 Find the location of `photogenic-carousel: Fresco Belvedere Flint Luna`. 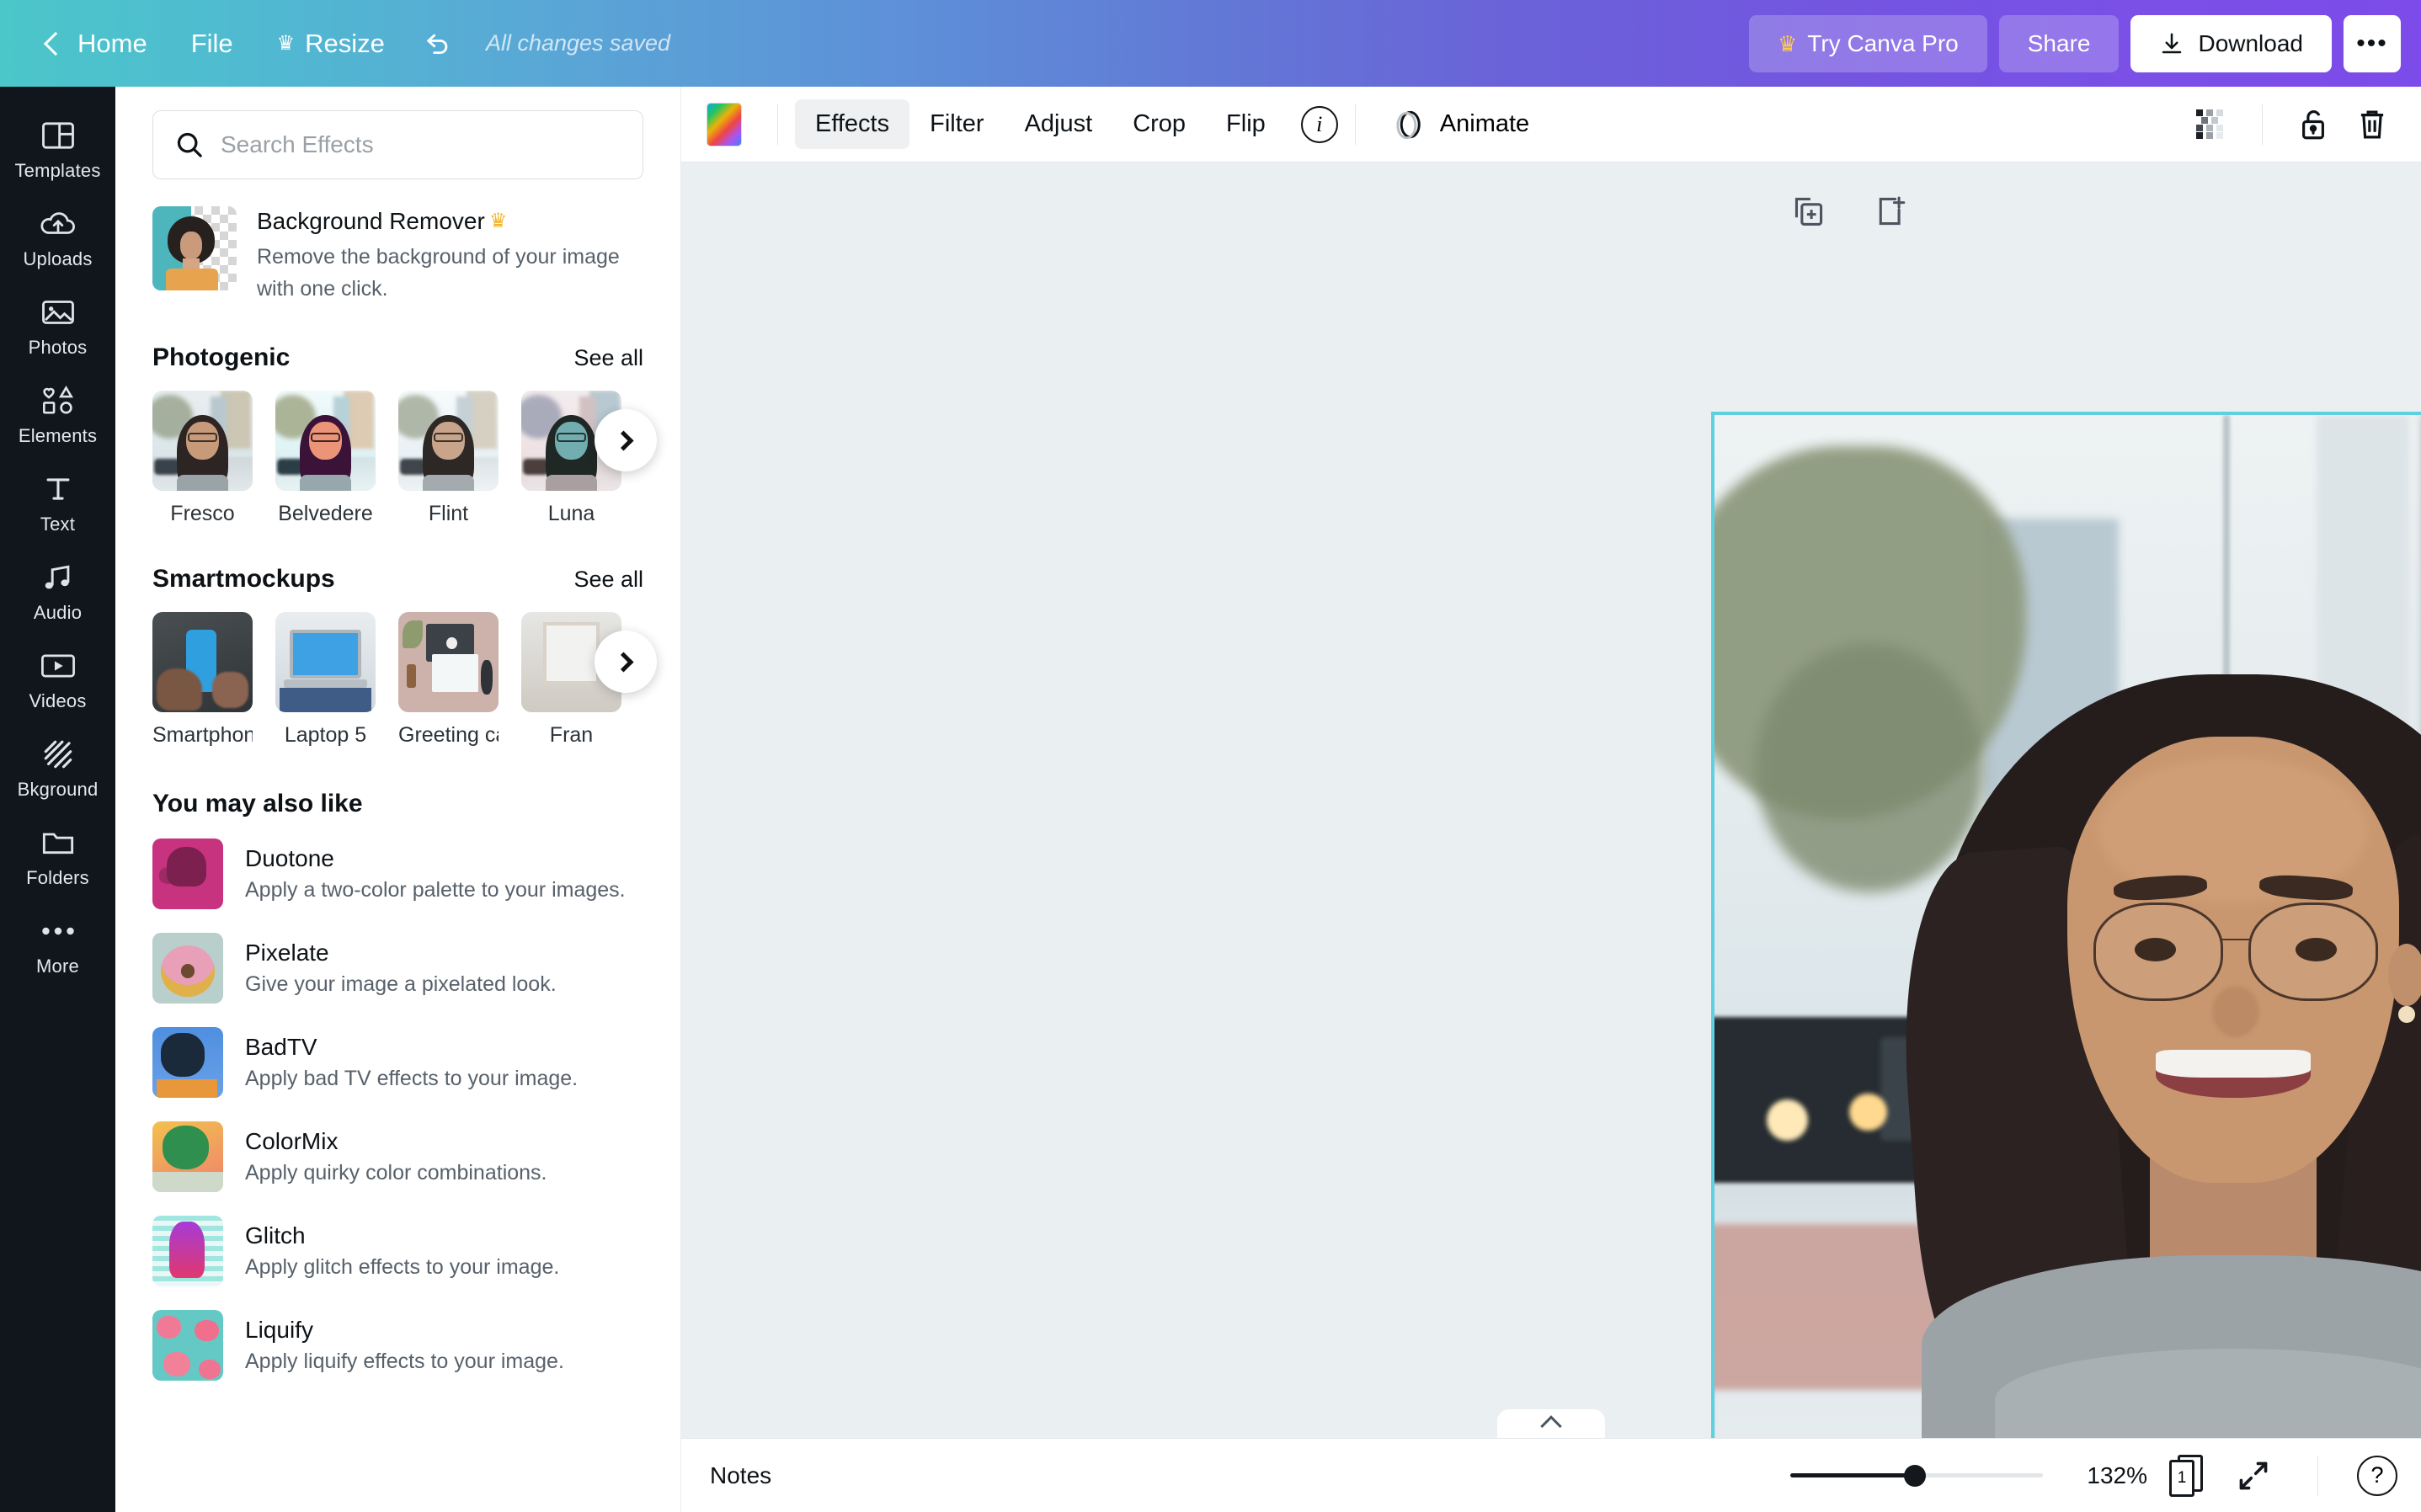

photogenic-carousel: Fresco Belvedere Flint Luna is located at coordinates (404, 459).